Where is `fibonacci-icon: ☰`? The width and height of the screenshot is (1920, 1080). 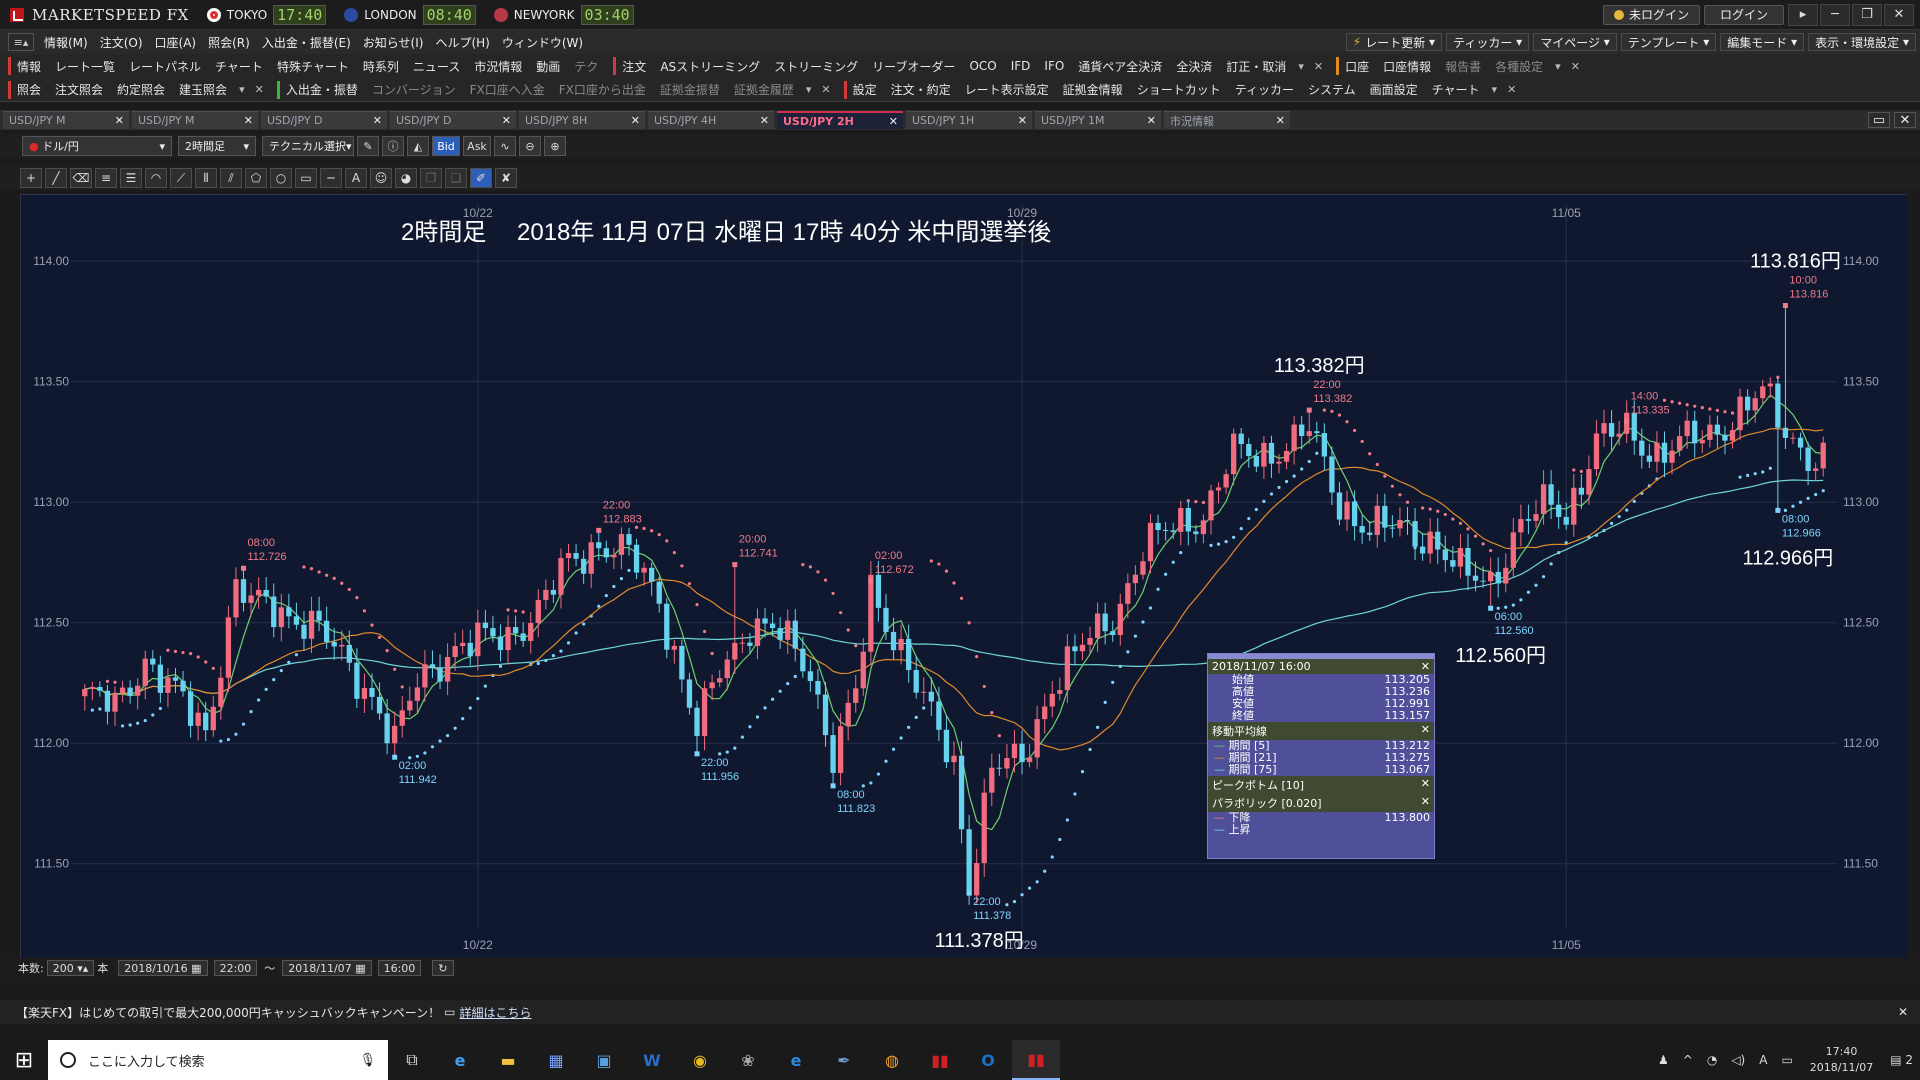
fibonacci-icon: ☰ is located at coordinates (131, 178).